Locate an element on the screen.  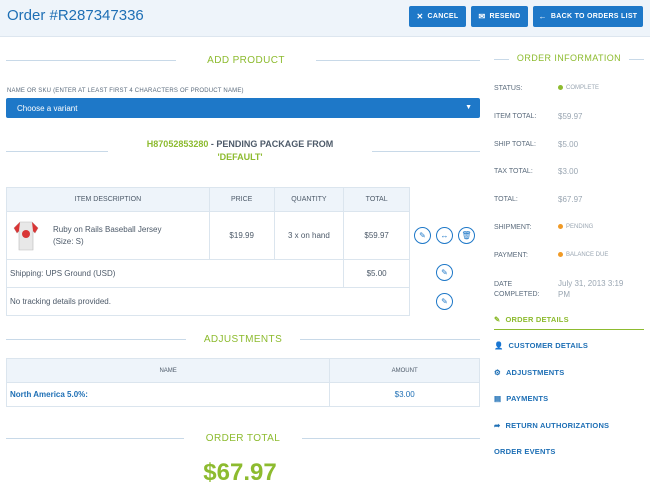
split-item-button: ↔ is located at coordinates (444, 235).